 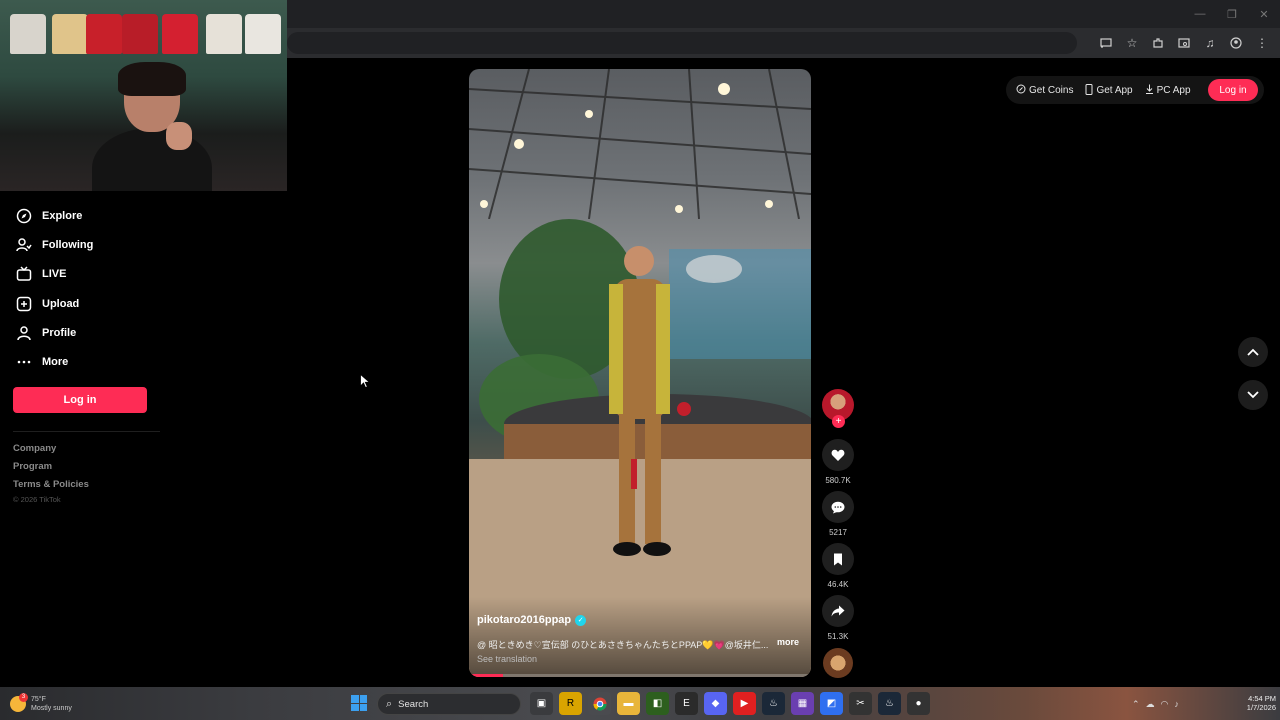 What do you see at coordinates (730, 704) in the screenshot?
I see `taskbar-apps: ▣ R ▬ ◧ E ◆ ▶ ♨ ▦ ◩ ✂ ♨ ●` at bounding box center [730, 704].